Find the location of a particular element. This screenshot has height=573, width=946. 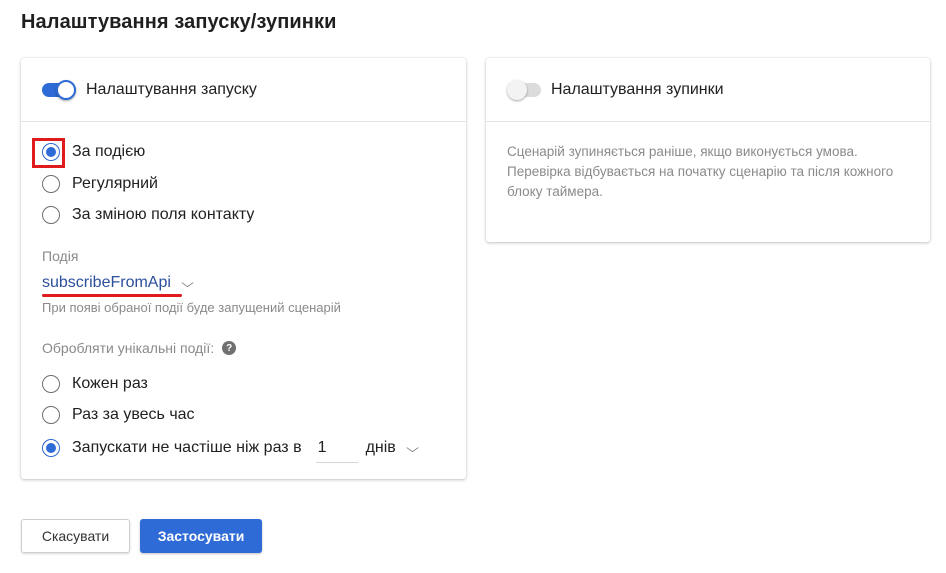

stop-settings-toggle is located at coordinates (524, 89).